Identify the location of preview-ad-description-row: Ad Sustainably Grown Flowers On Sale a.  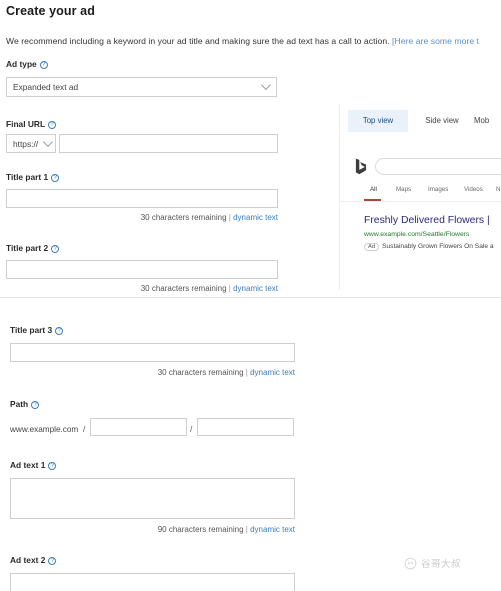
(429, 247).